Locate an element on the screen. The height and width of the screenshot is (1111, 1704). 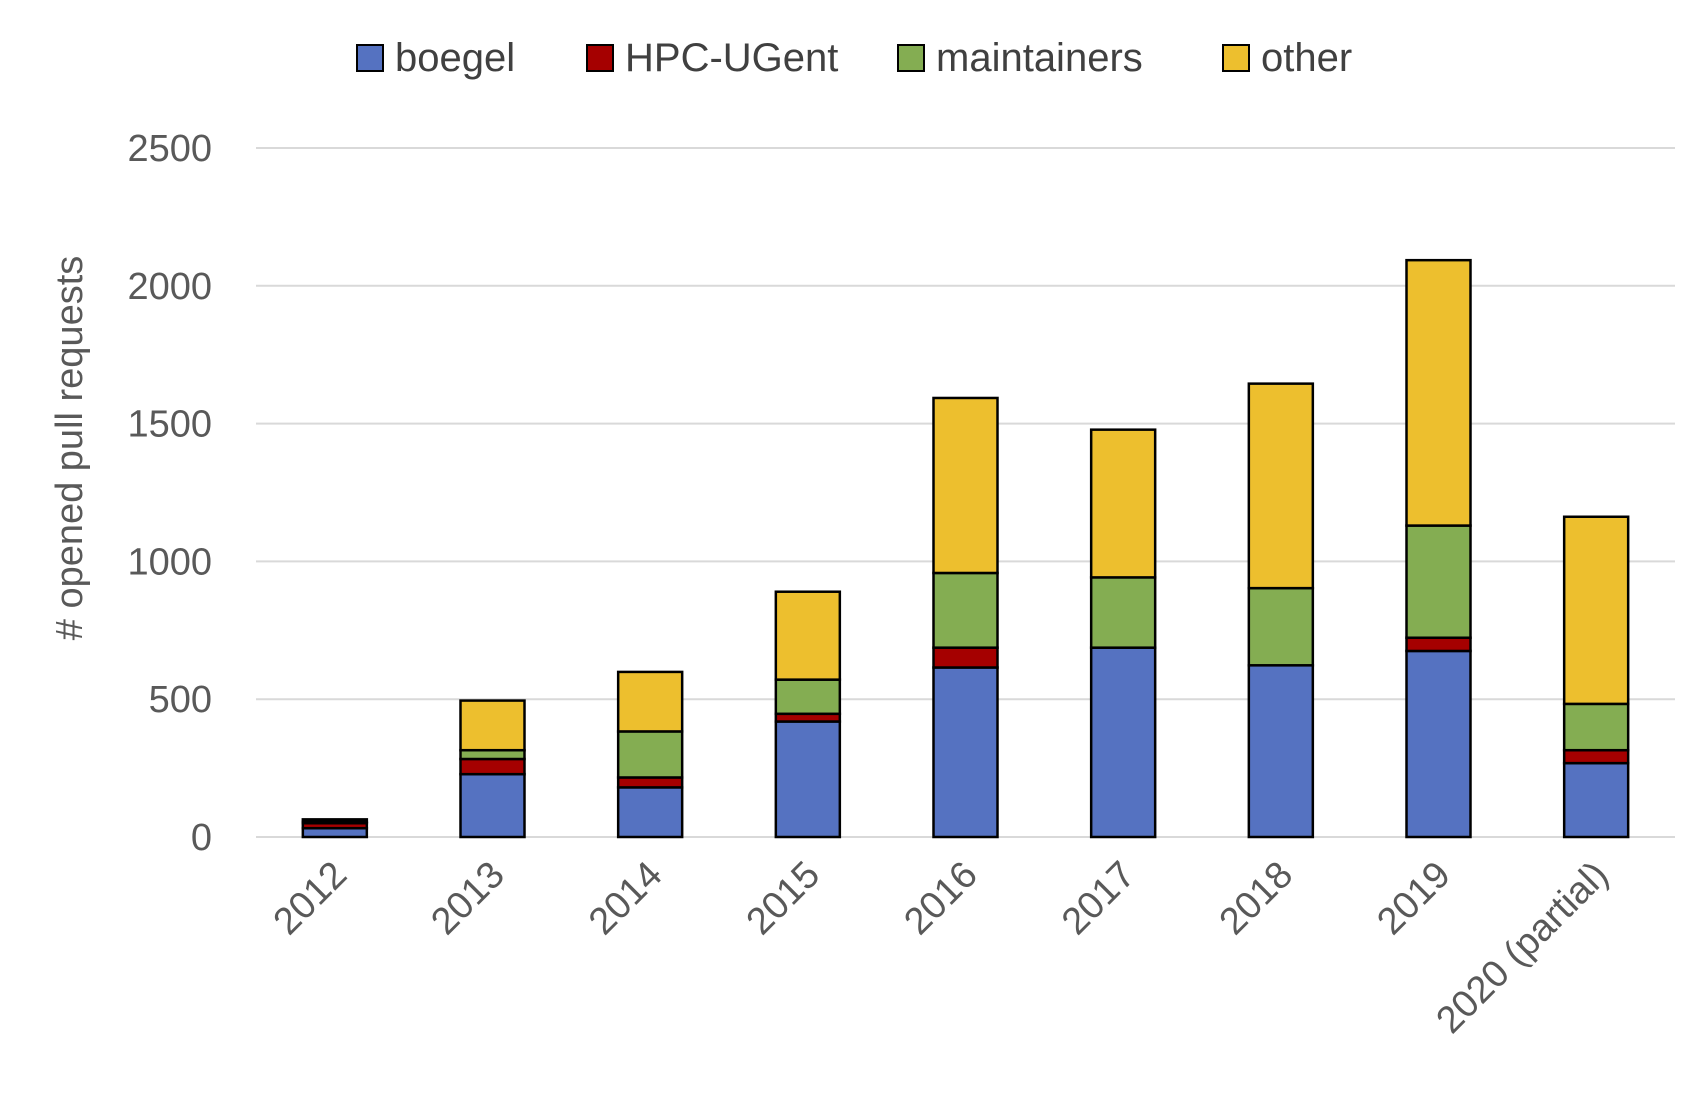
x-tick-label: 2012 is located at coordinates (310, 898).